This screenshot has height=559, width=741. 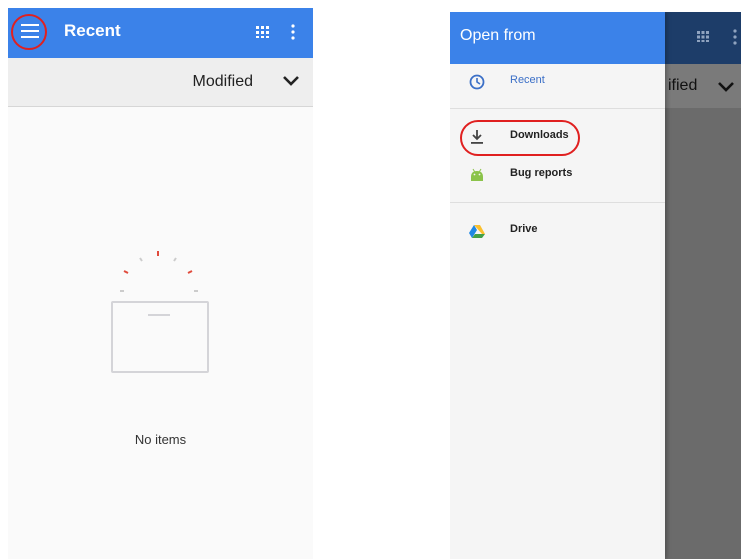 What do you see at coordinates (498, 35) in the screenshot?
I see `drawer-title: Open from` at bounding box center [498, 35].